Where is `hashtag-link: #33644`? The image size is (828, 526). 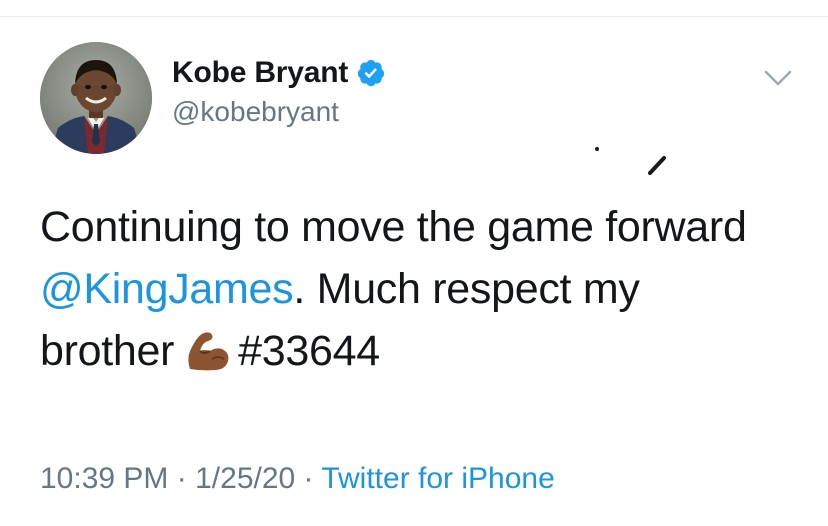 hashtag-link: #33644 is located at coordinates (309, 351).